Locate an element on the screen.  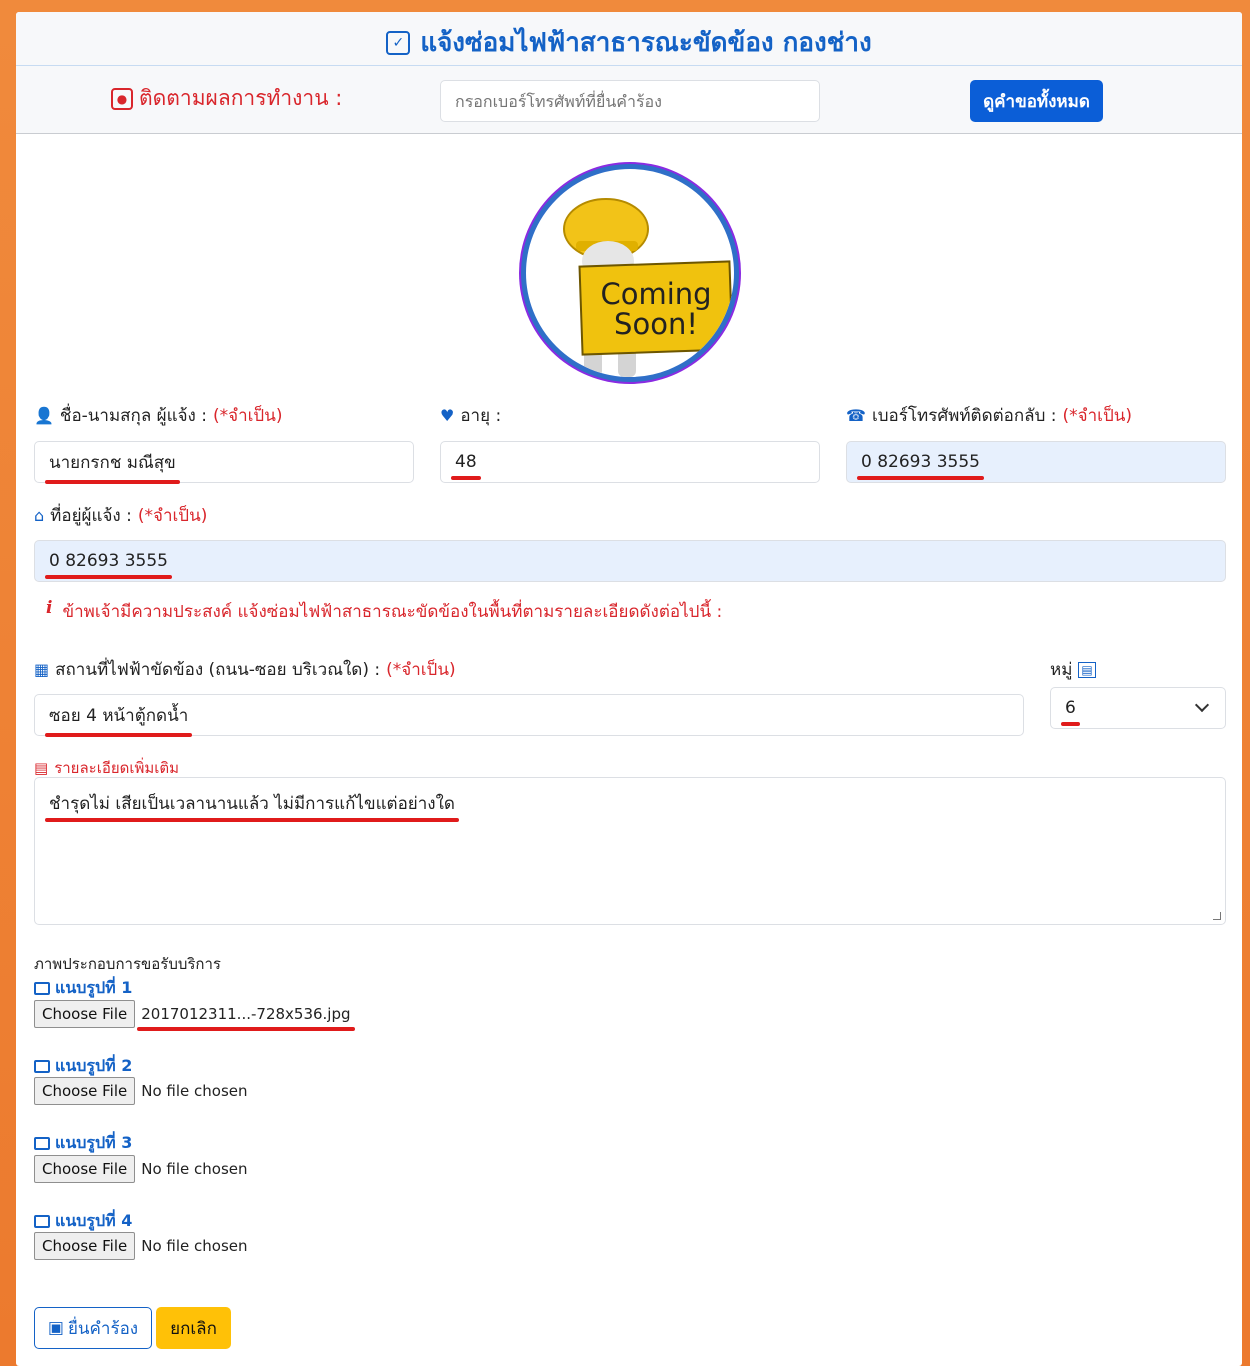
house-icon: ⌂ is located at coordinates (39, 515).